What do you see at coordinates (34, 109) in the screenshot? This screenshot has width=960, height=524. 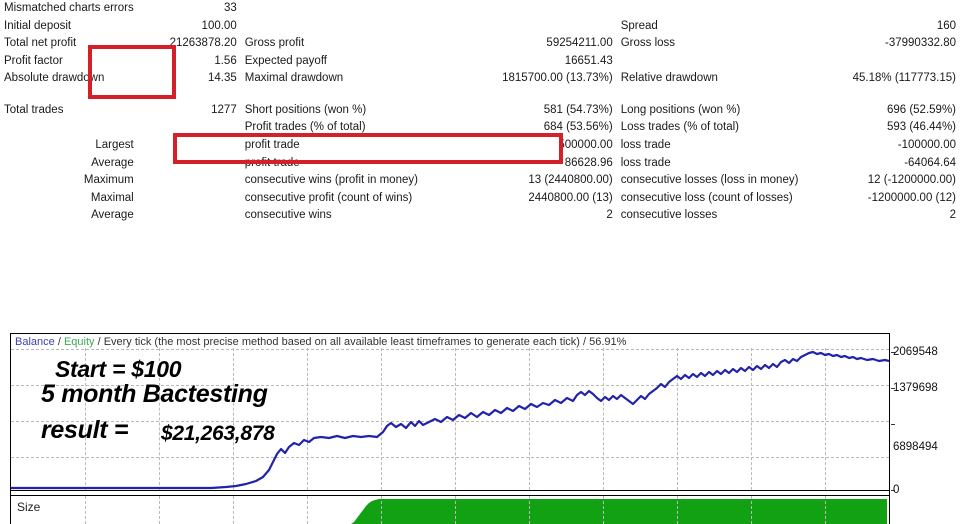 I see `row-label: Total trades` at bounding box center [34, 109].